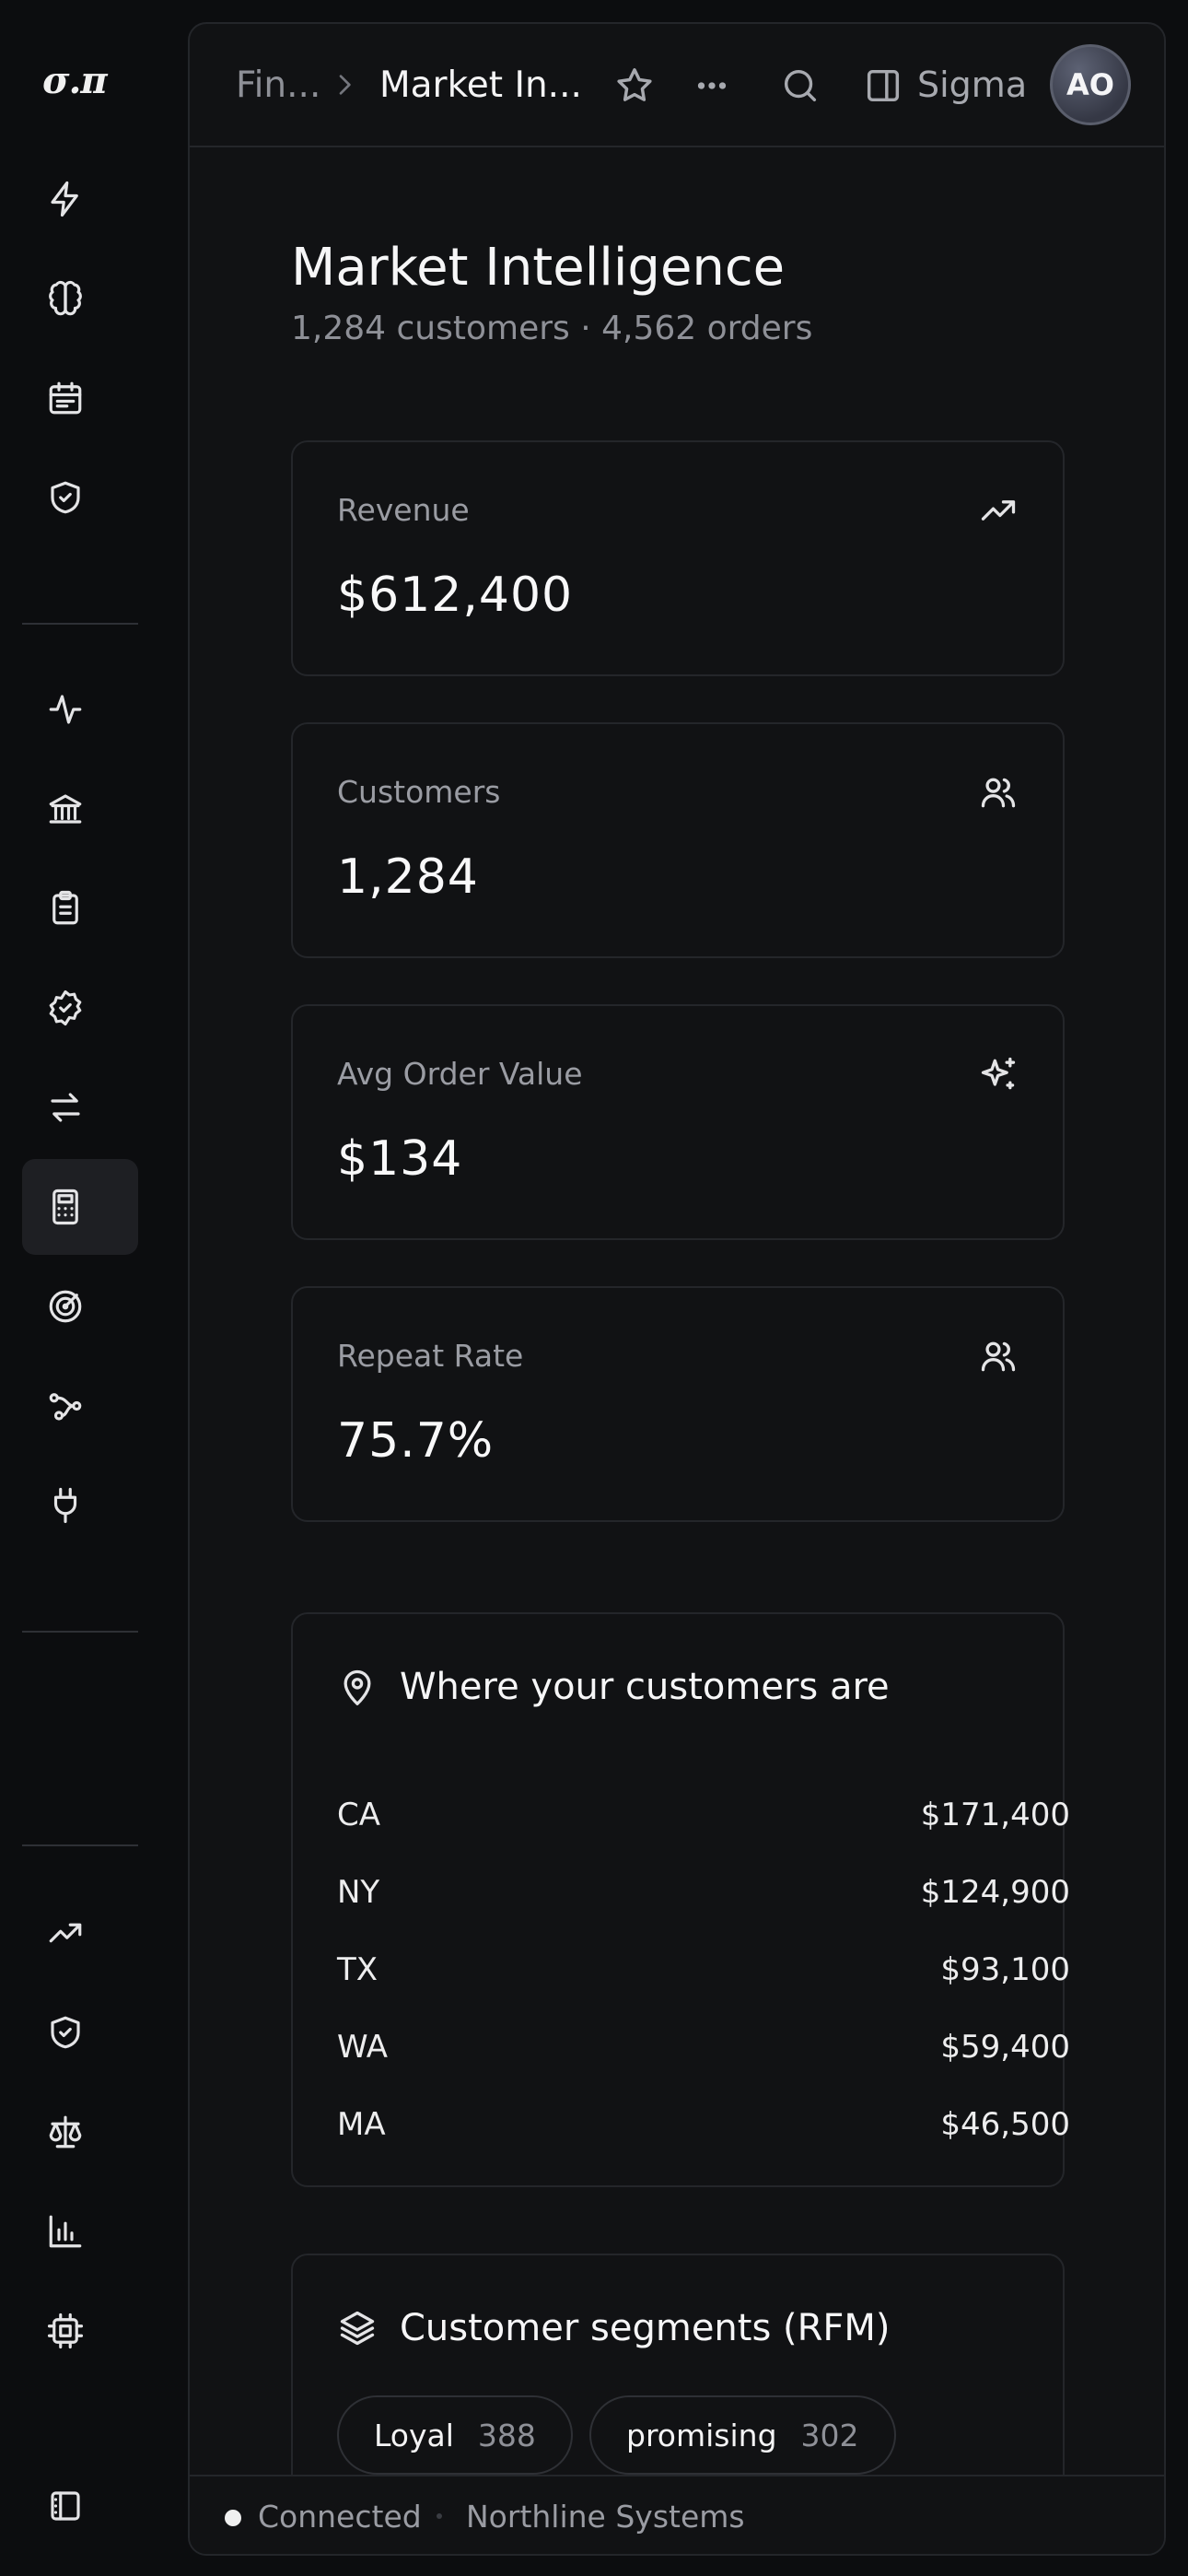 Image resolution: width=1188 pixels, height=2576 pixels. What do you see at coordinates (80, 1632) in the screenshot?
I see `sidebar-divider` at bounding box center [80, 1632].